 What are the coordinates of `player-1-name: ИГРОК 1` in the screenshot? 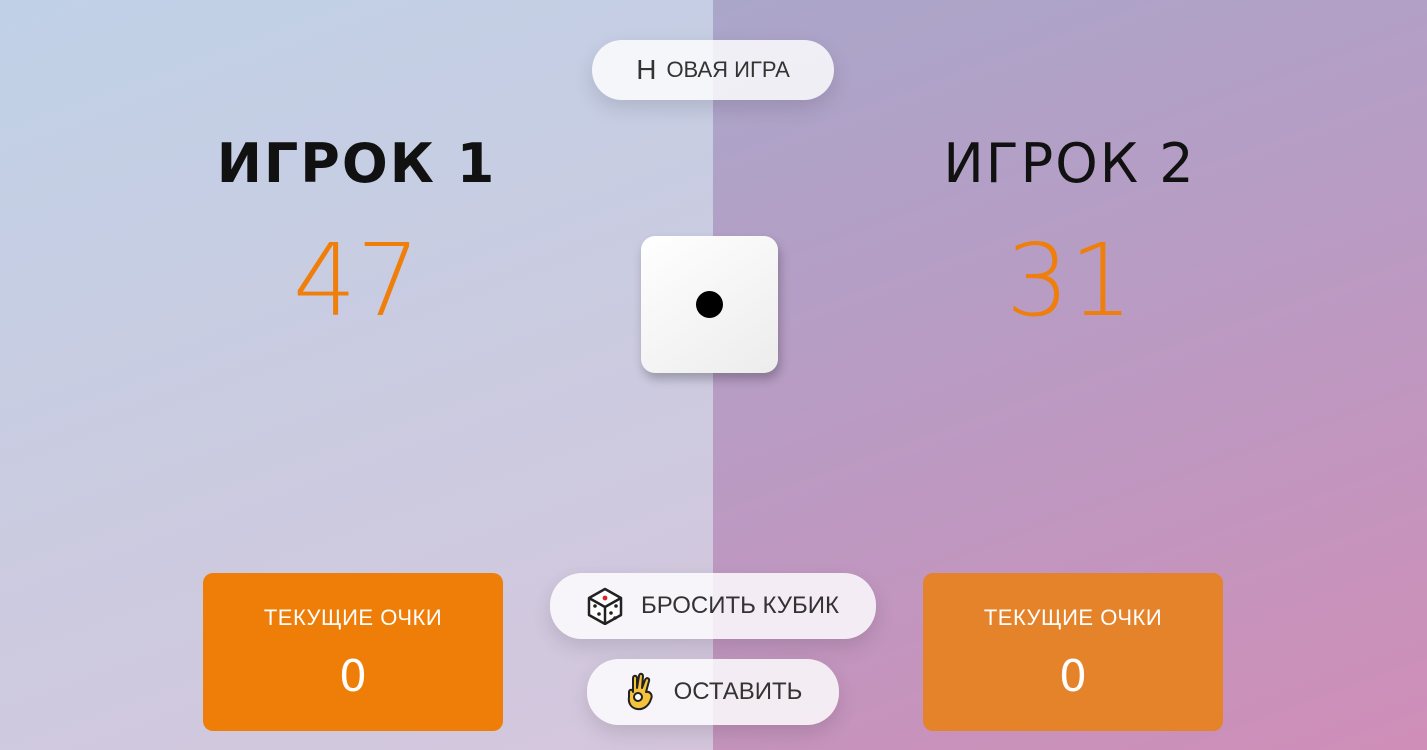 It's located at (356, 163).